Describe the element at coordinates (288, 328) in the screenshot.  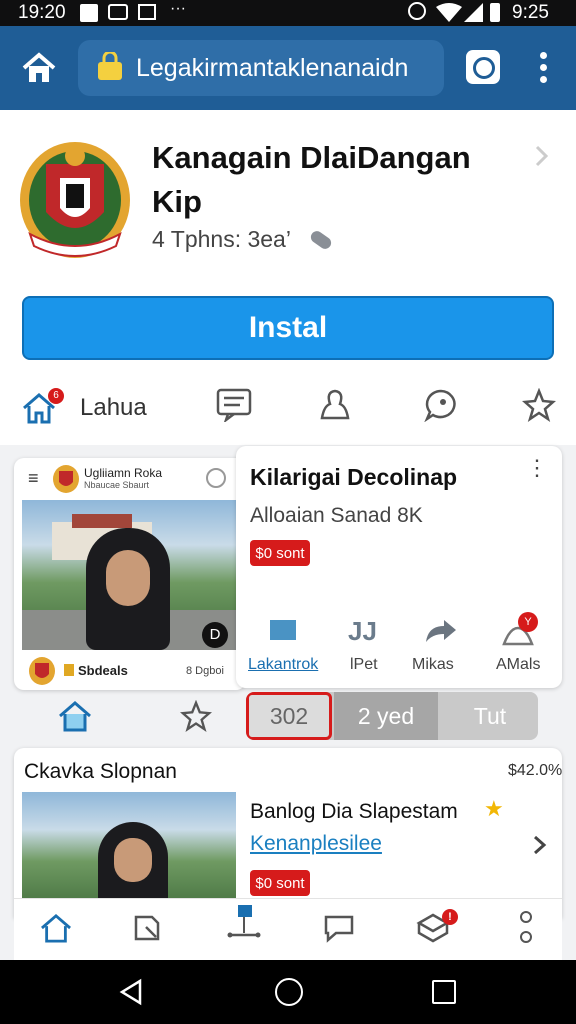
I see `install-button: Instal` at that location.